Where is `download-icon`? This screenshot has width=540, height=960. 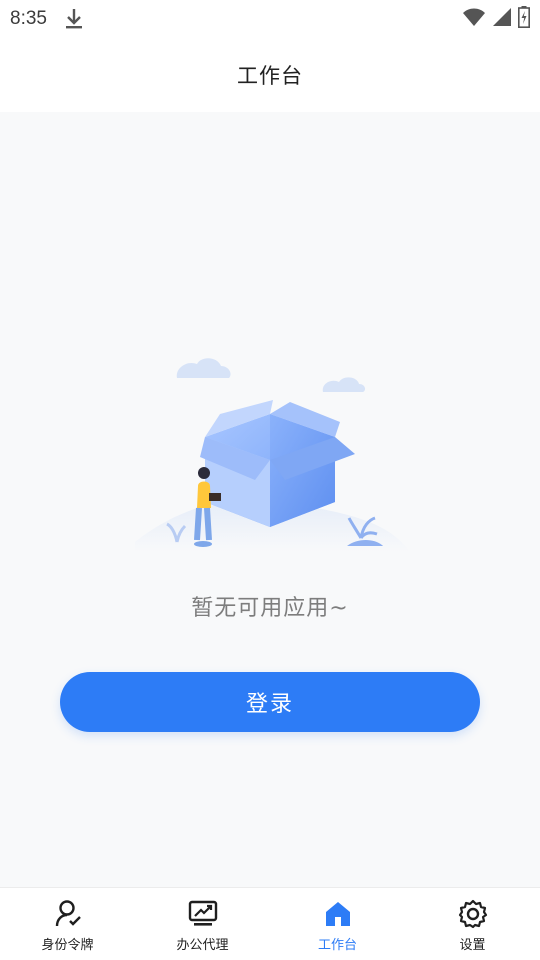 download-icon is located at coordinates (75, 19).